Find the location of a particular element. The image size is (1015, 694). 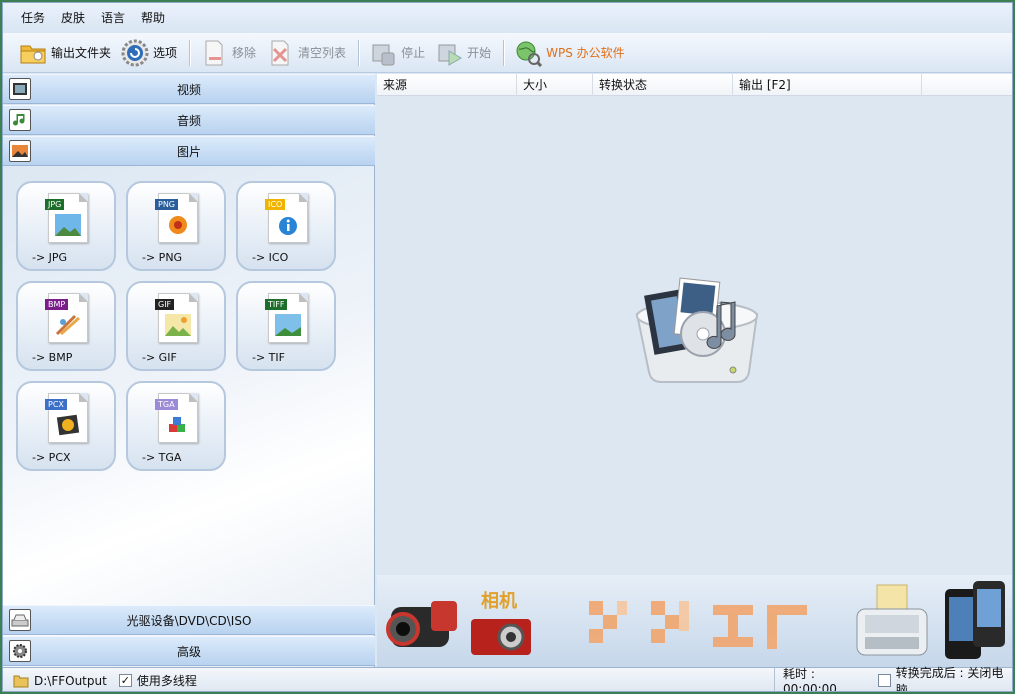

gear-icon is located at coordinates (135, 53).